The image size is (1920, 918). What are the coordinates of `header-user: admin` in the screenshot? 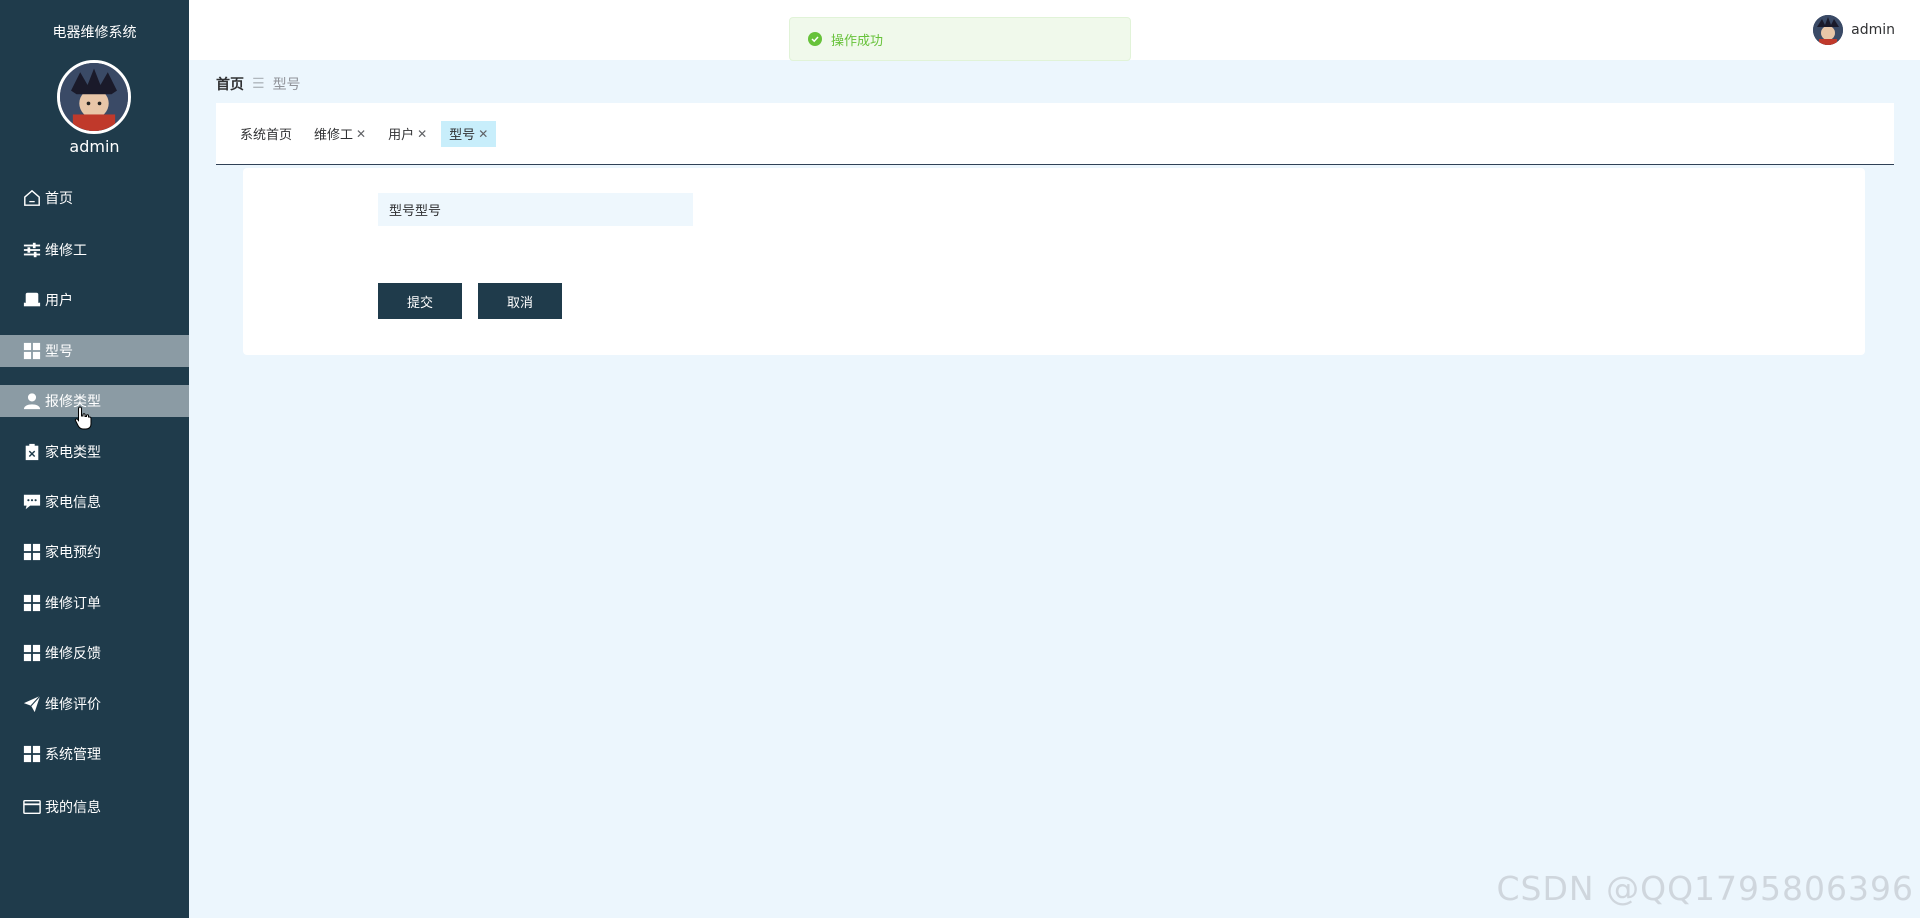 It's located at (1854, 30).